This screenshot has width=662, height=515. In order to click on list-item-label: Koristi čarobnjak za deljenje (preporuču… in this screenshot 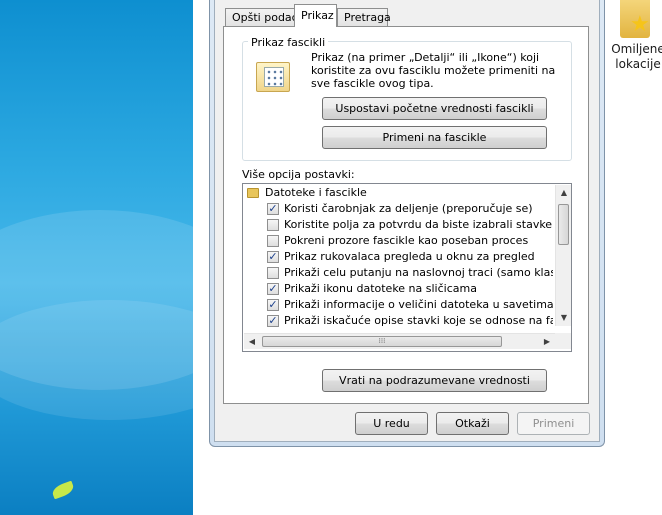, I will do `click(408, 208)`.